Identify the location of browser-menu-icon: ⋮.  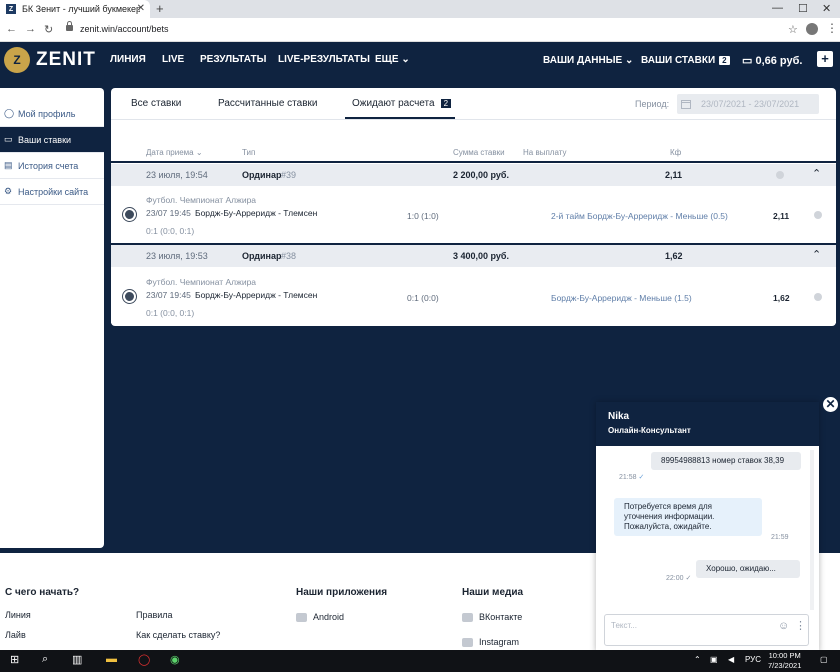
(832, 28).